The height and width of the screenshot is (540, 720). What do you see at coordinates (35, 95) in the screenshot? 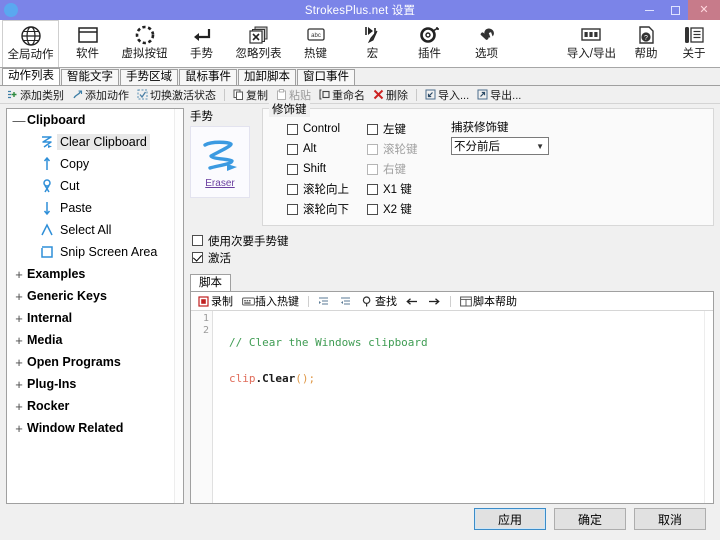
I see `add-category-button: 添加类别` at bounding box center [35, 95].